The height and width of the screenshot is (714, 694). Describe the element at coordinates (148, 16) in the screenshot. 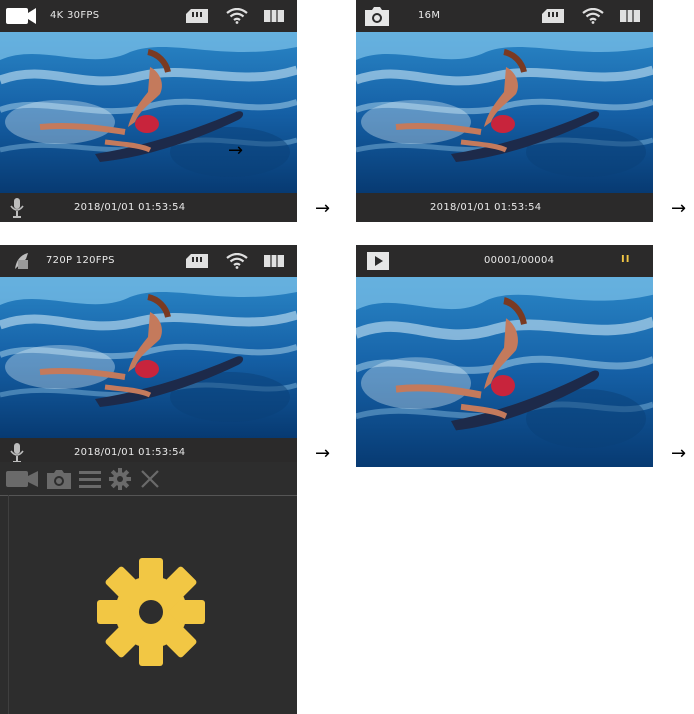

I see `status-bar: 4K 30FPS` at that location.